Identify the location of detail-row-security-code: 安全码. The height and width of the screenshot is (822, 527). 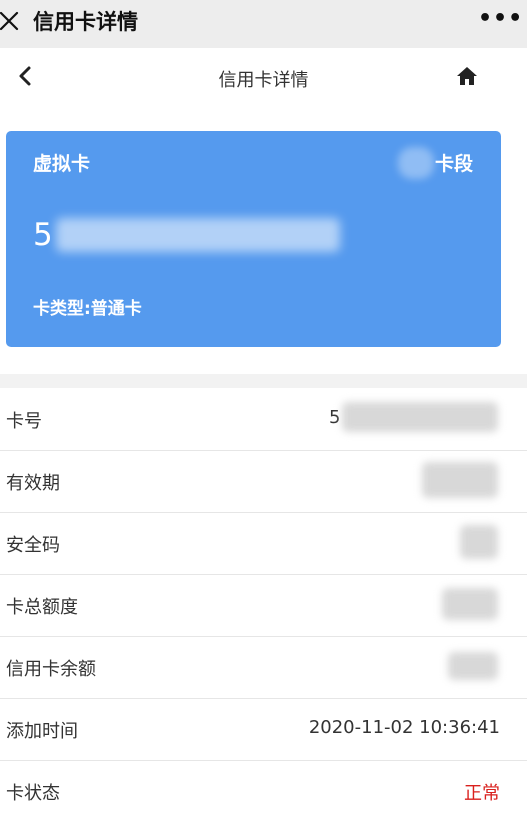
(263, 543).